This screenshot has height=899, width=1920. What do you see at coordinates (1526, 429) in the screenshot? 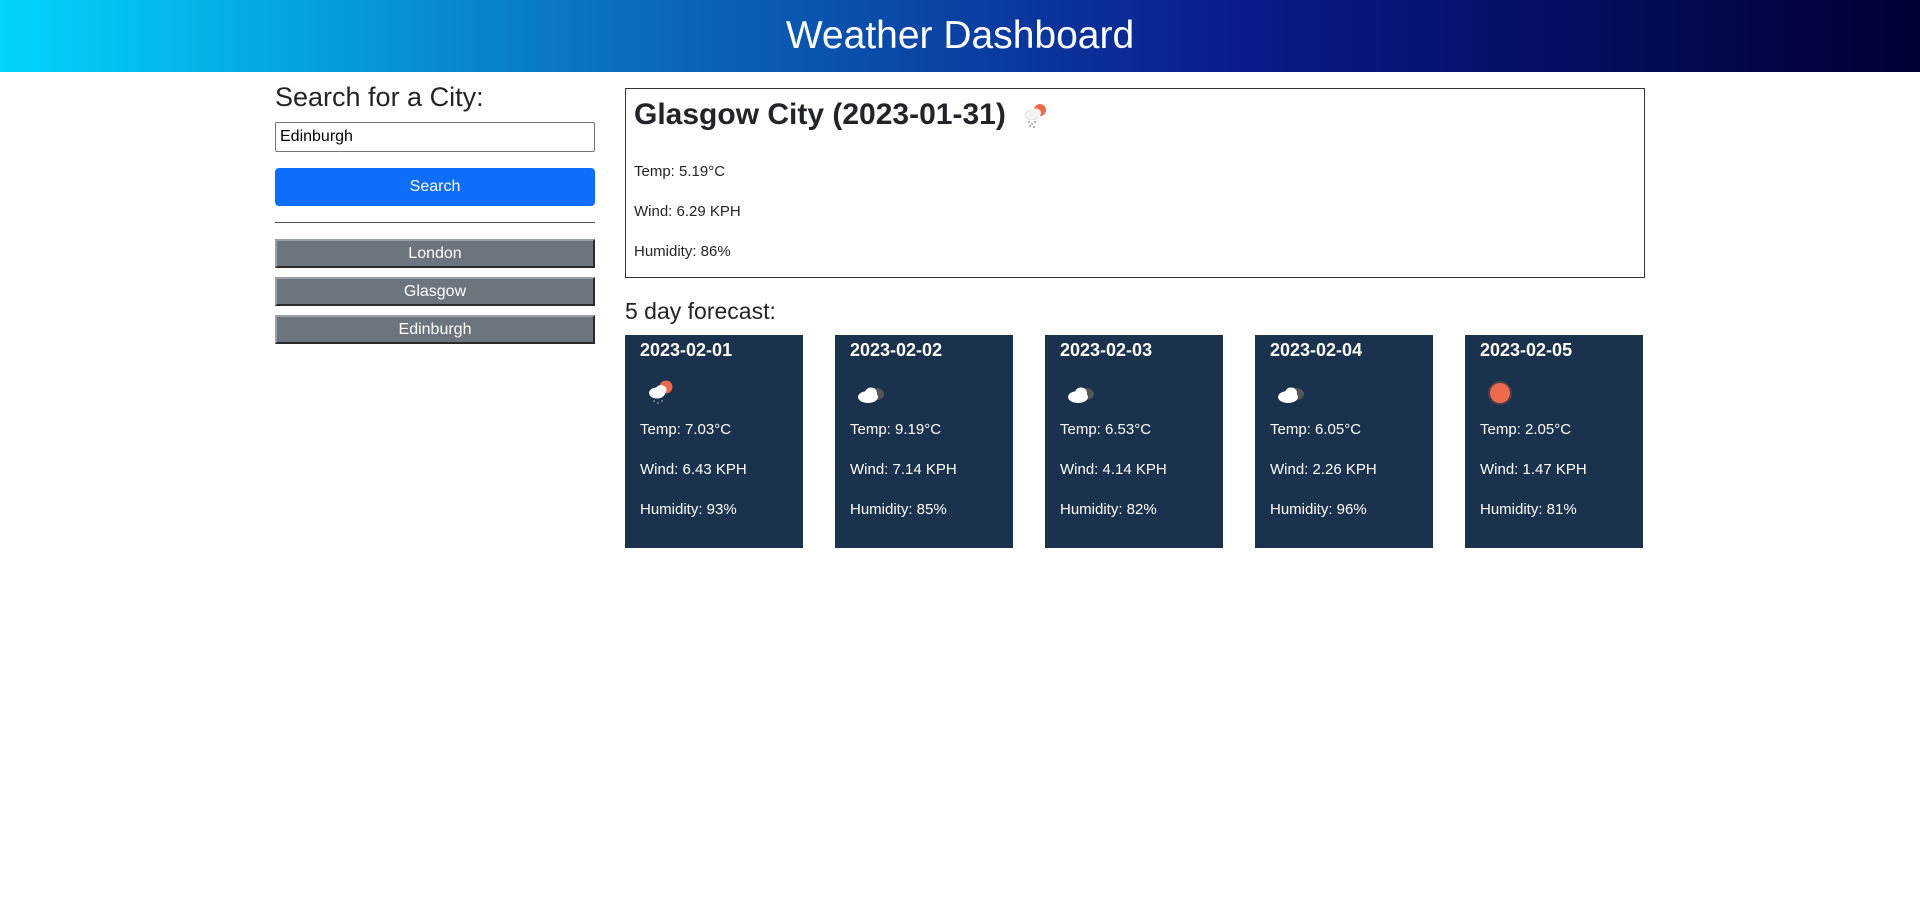
I see `forecast-temp: Temp: 2.05°C` at bounding box center [1526, 429].